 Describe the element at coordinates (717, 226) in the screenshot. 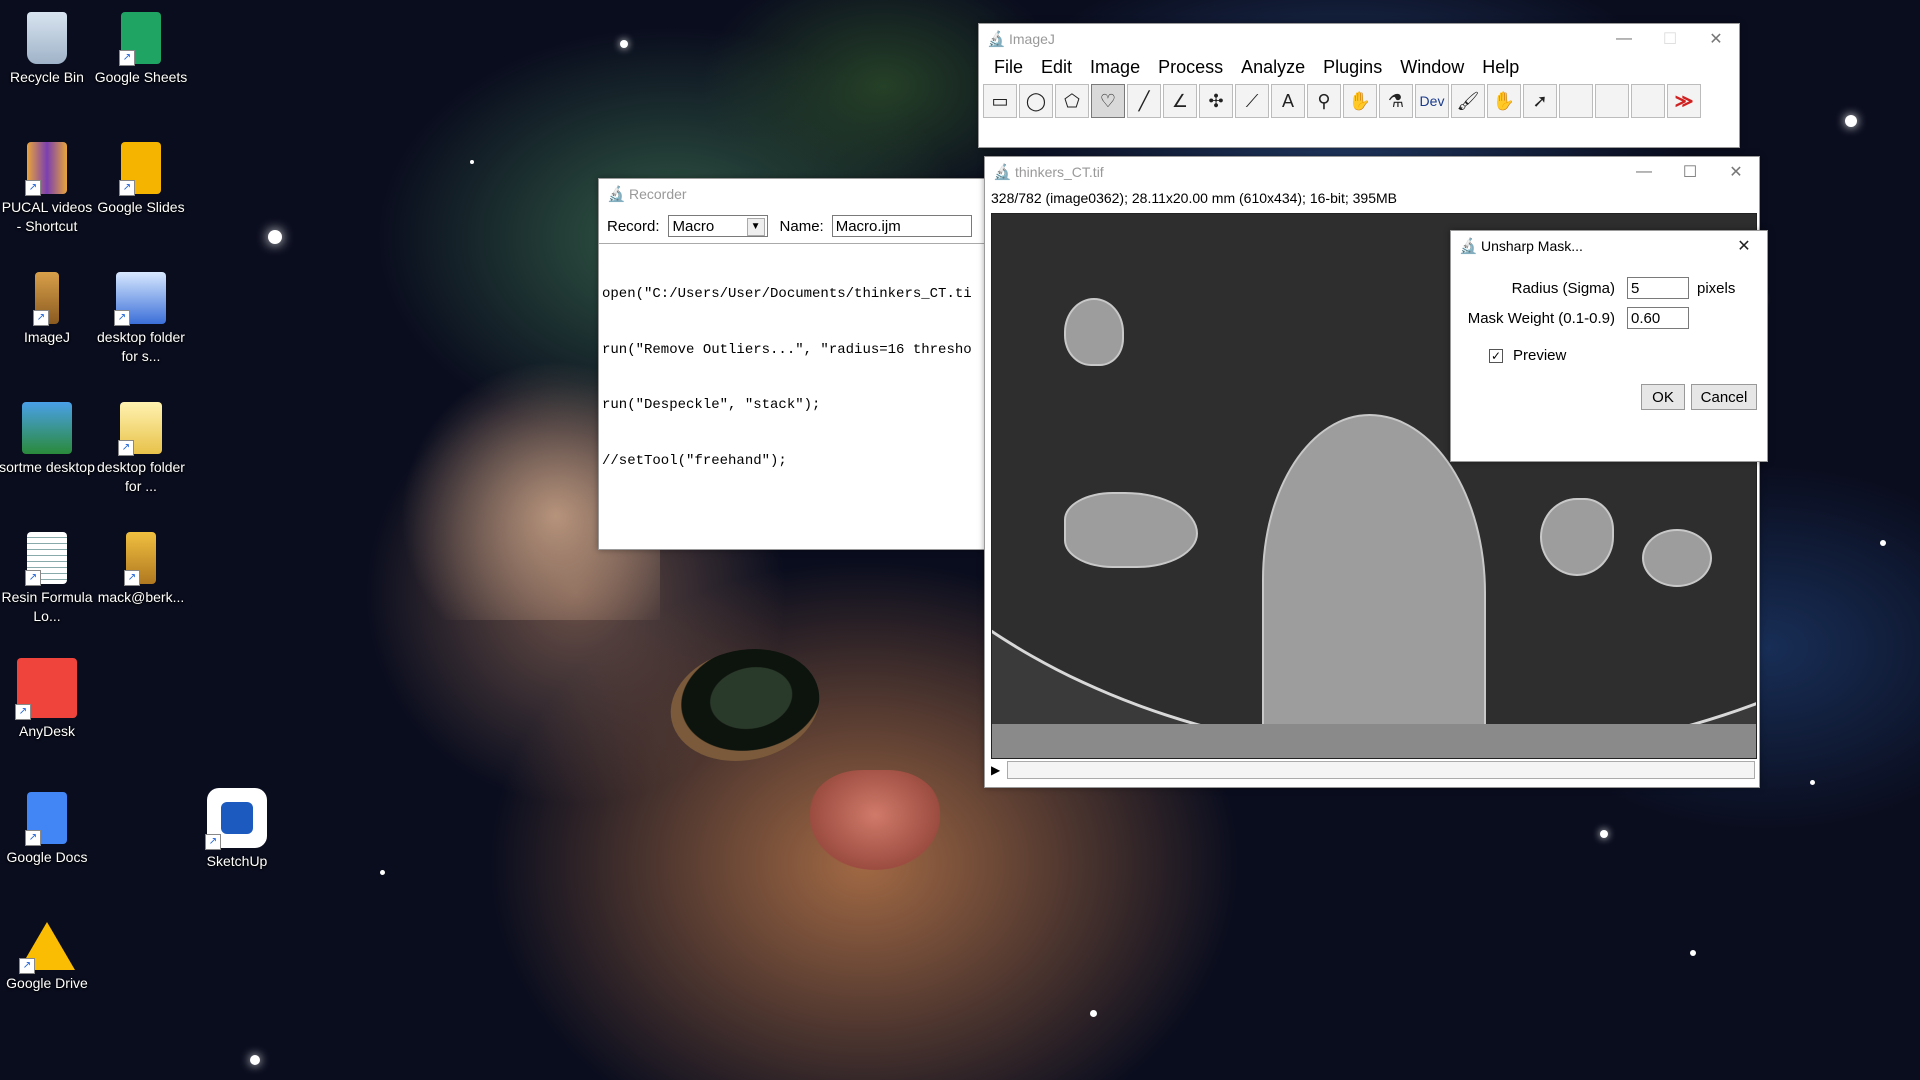

I see `record-type-select: Macro ▼` at that location.